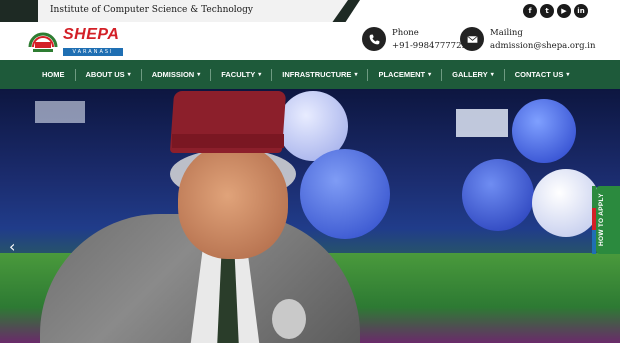  I want to click on nav-contact-label: CONTACT US, so click(539, 74).